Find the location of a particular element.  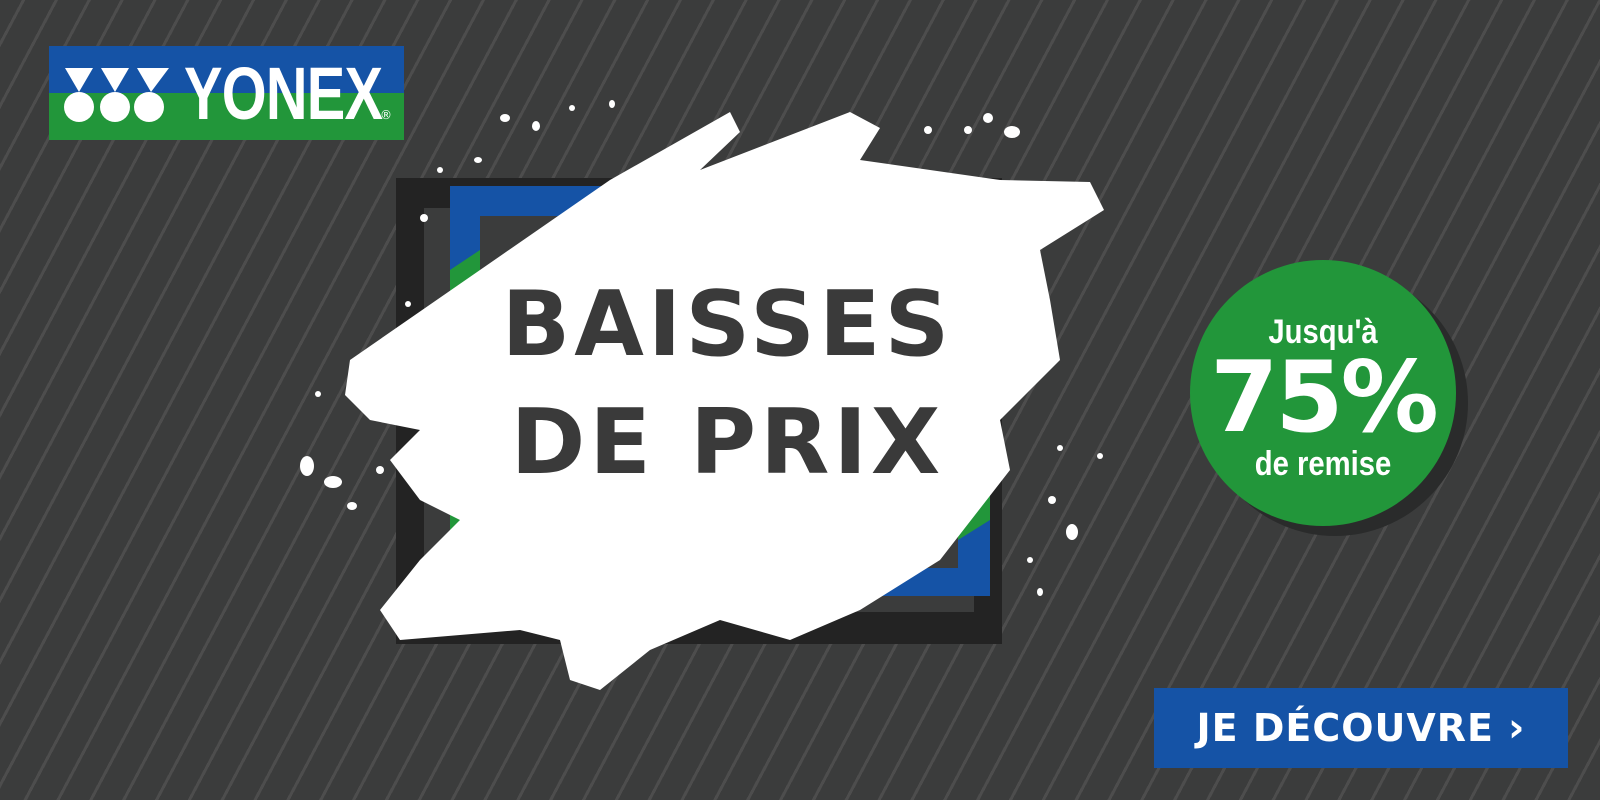

discover-button-label: JE DÉCOUVRE is located at coordinates (1345, 728).